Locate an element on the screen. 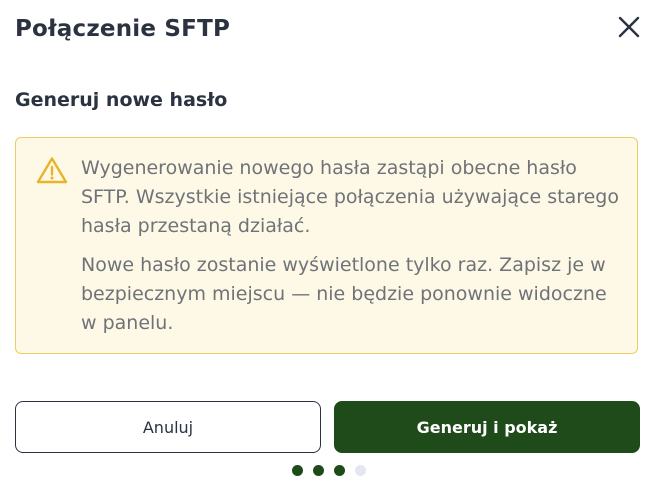 The height and width of the screenshot is (487, 653). cancel-button: Anuluj is located at coordinates (168, 427).